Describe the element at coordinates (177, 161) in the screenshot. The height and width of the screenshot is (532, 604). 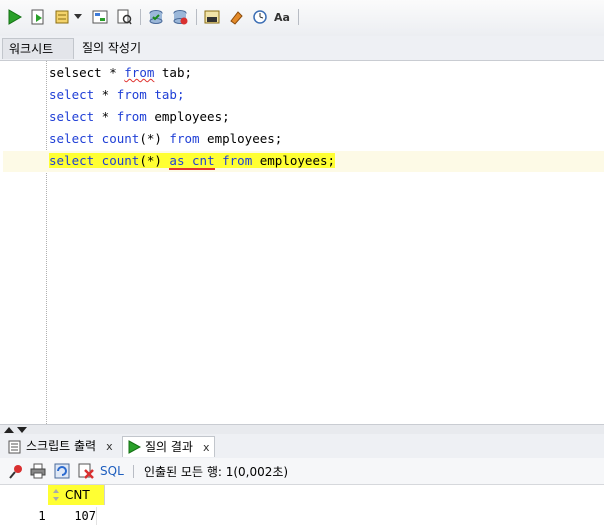
I see `keyword-as: as` at that location.